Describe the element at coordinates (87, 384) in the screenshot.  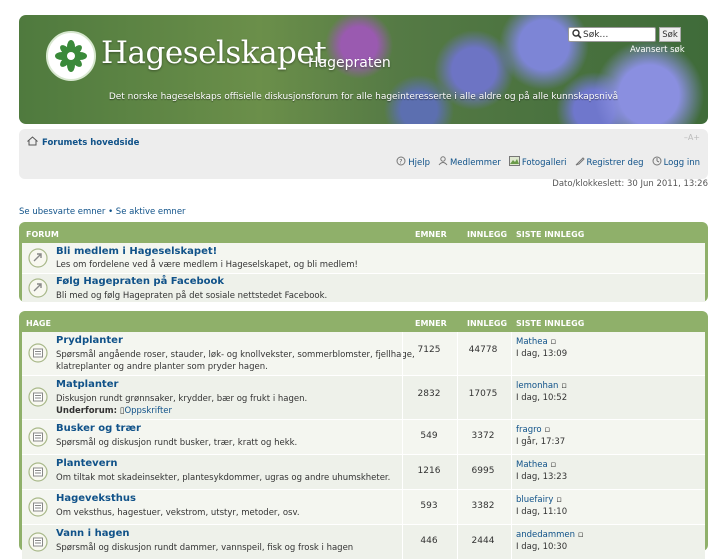
I see `forum-title: Matplanter` at that location.